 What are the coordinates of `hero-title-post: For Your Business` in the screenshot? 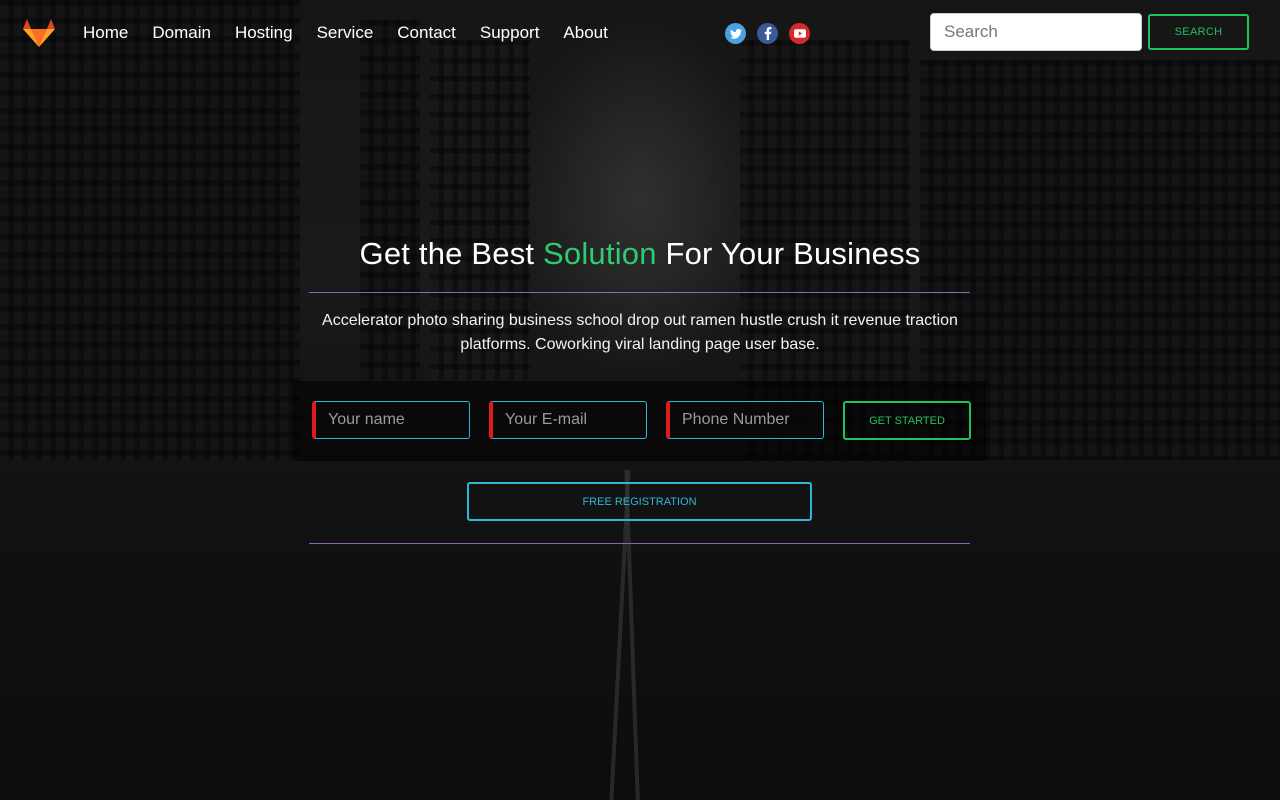 It's located at (788, 253).